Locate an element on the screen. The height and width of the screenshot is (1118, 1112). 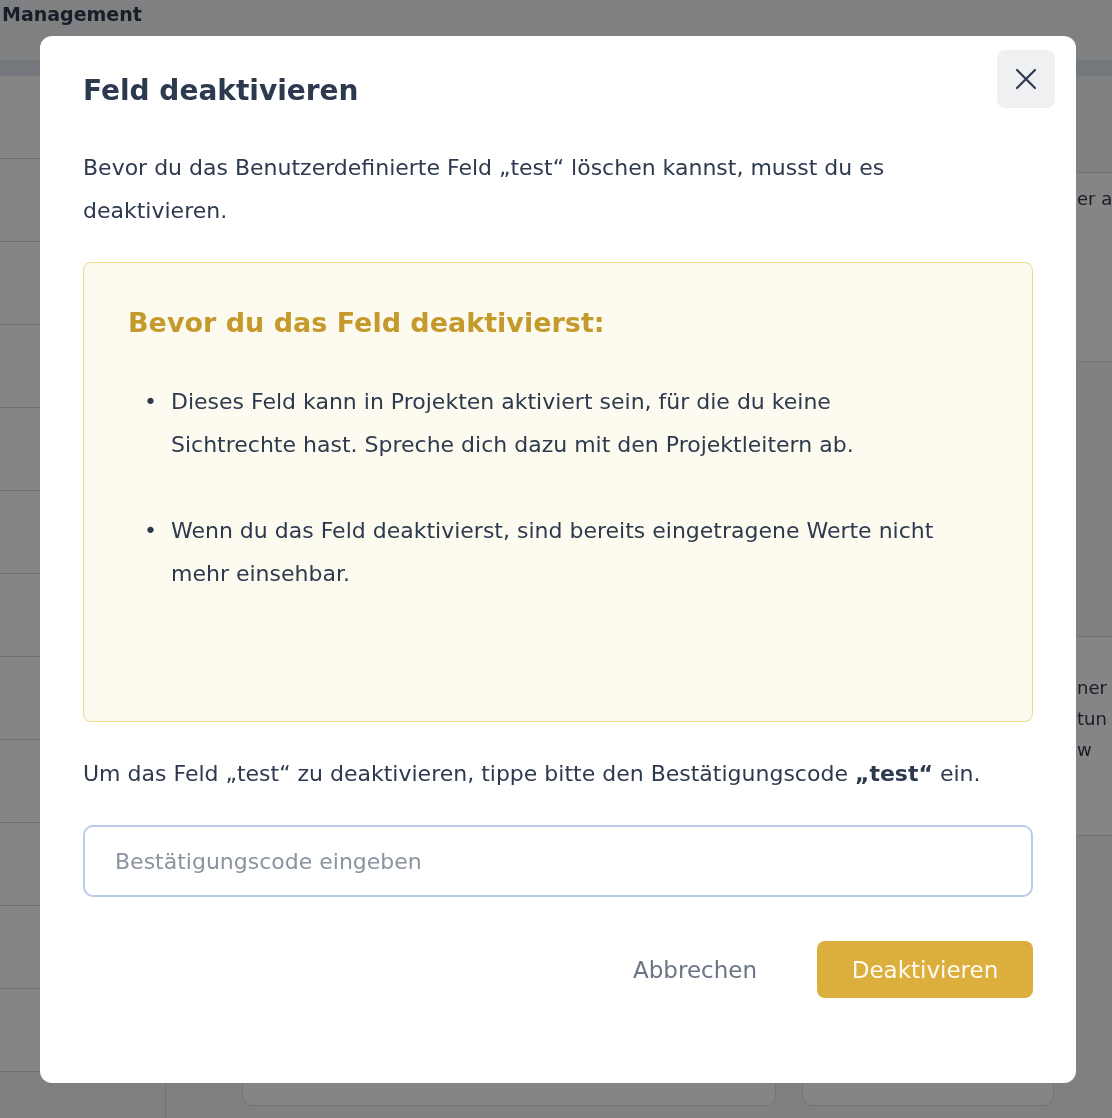
warning-item: Wenn du das Feld deaktivierst, sind bereits eingetragene Werte nicht mehr einsehbar. is located at coordinates (553, 552).